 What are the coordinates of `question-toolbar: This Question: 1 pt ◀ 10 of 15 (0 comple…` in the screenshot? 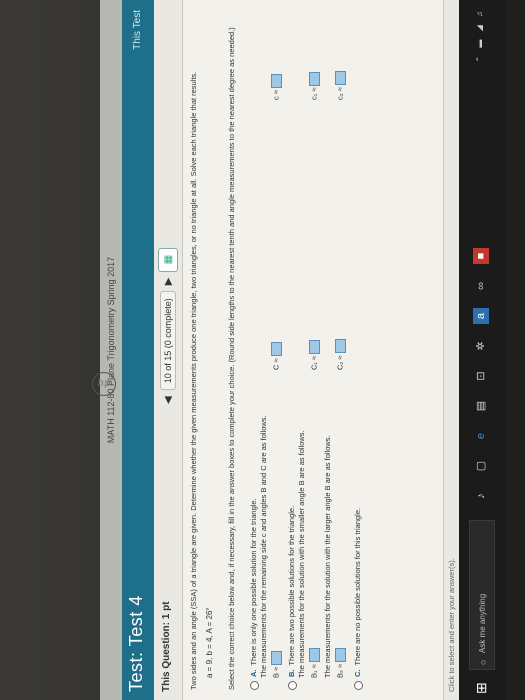 It's located at (168, 350).